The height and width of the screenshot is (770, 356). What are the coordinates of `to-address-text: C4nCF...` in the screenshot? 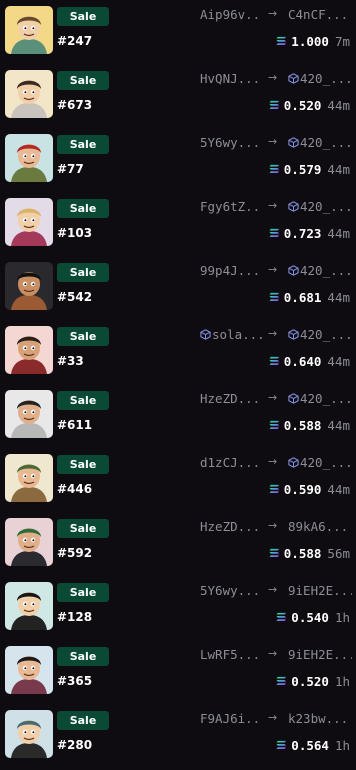 It's located at (318, 14).